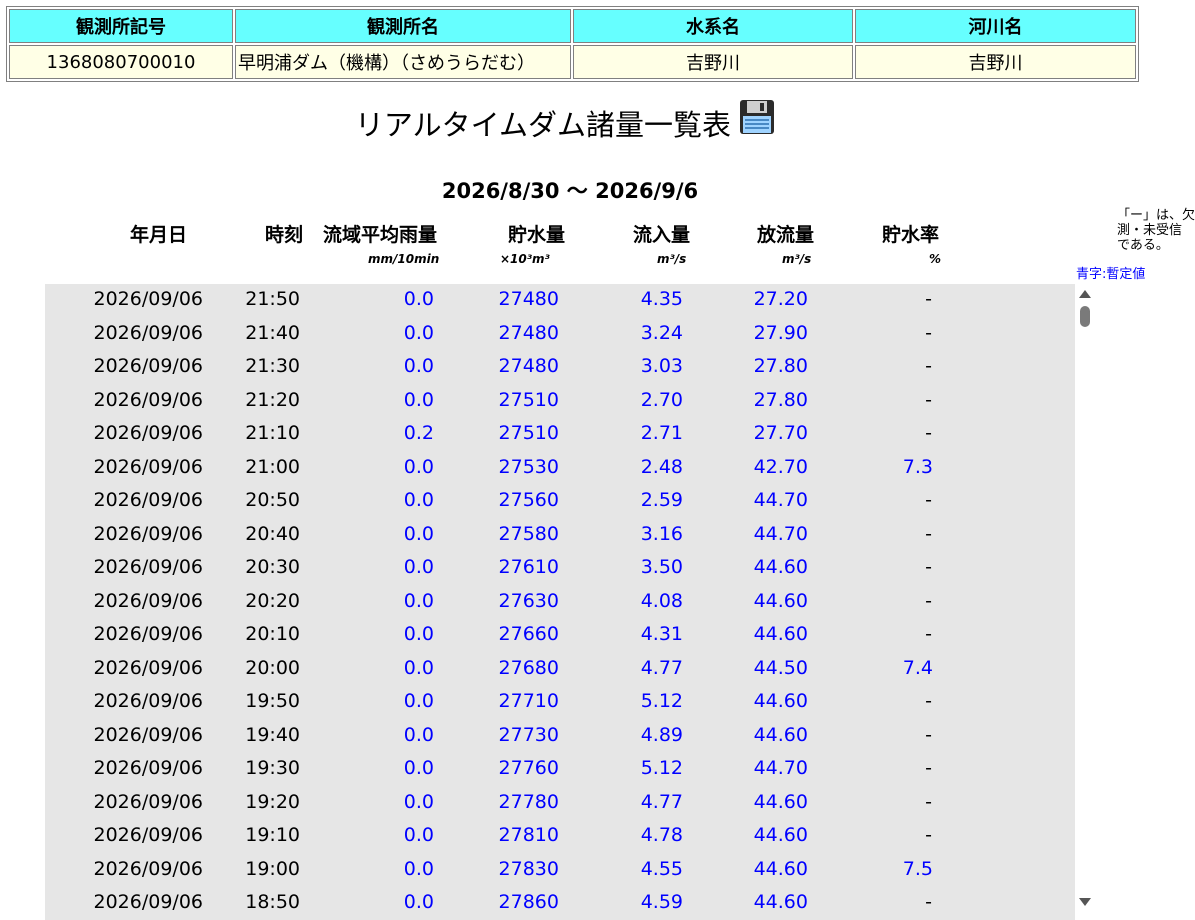 This screenshot has height=920, width=1195. Describe the element at coordinates (528, 835) in the screenshot. I see `row-storage: 27810` at that location.